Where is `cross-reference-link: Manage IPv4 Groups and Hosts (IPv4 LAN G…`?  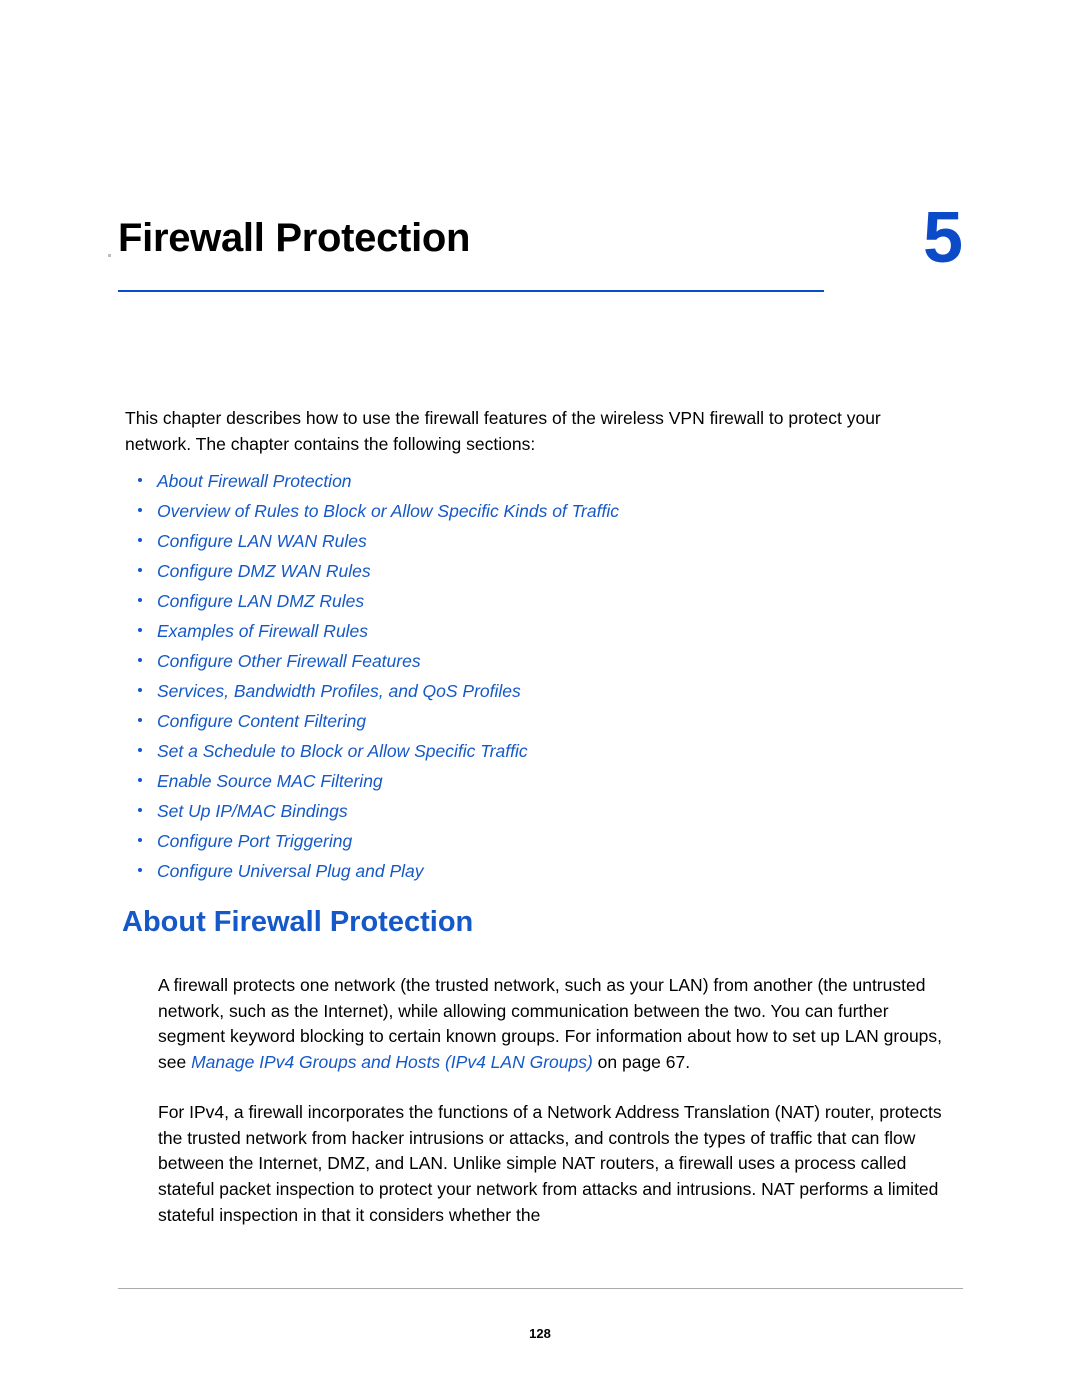
cross-reference-link: Manage IPv4 Groups and Hosts (IPv4 LAN G… is located at coordinates (392, 1062).